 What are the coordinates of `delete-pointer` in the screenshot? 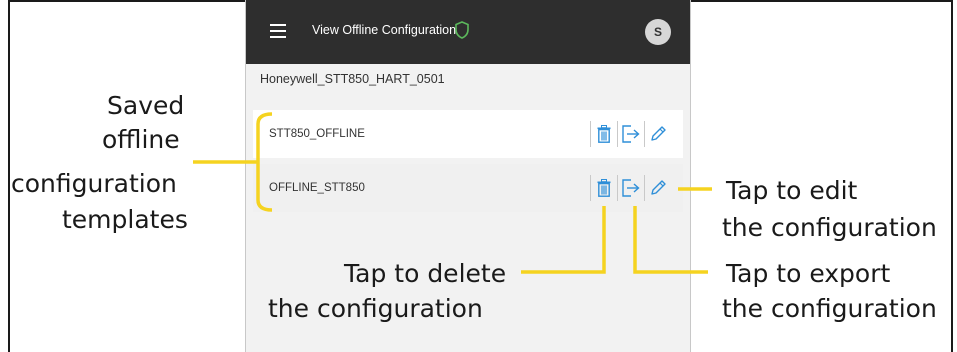 It's located at (563, 240).